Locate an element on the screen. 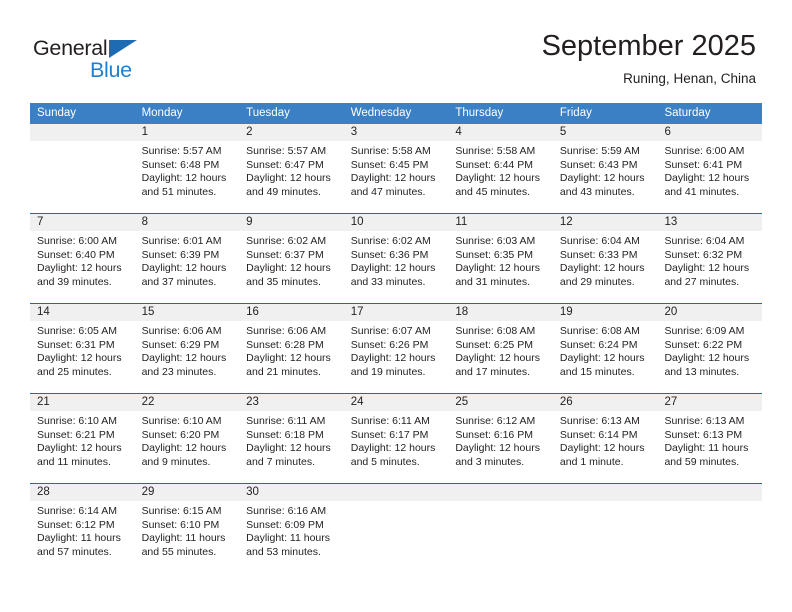  day-number-9: 9 is located at coordinates (291, 222).